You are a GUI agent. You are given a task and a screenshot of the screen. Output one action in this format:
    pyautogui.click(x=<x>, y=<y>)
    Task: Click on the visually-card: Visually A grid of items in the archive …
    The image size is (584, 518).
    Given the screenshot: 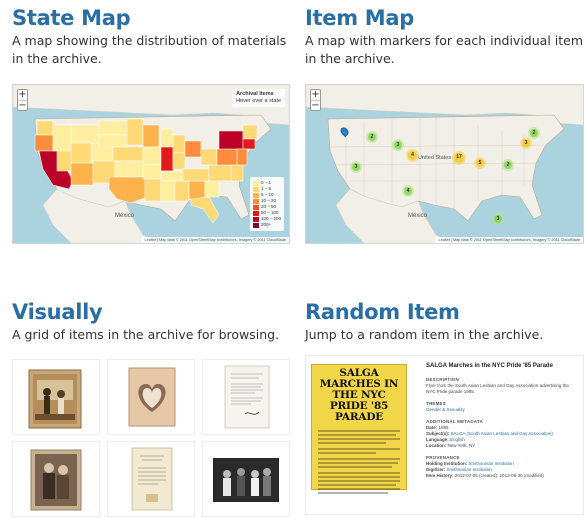 What is the action you would take?
    pyautogui.click(x=153, y=322)
    